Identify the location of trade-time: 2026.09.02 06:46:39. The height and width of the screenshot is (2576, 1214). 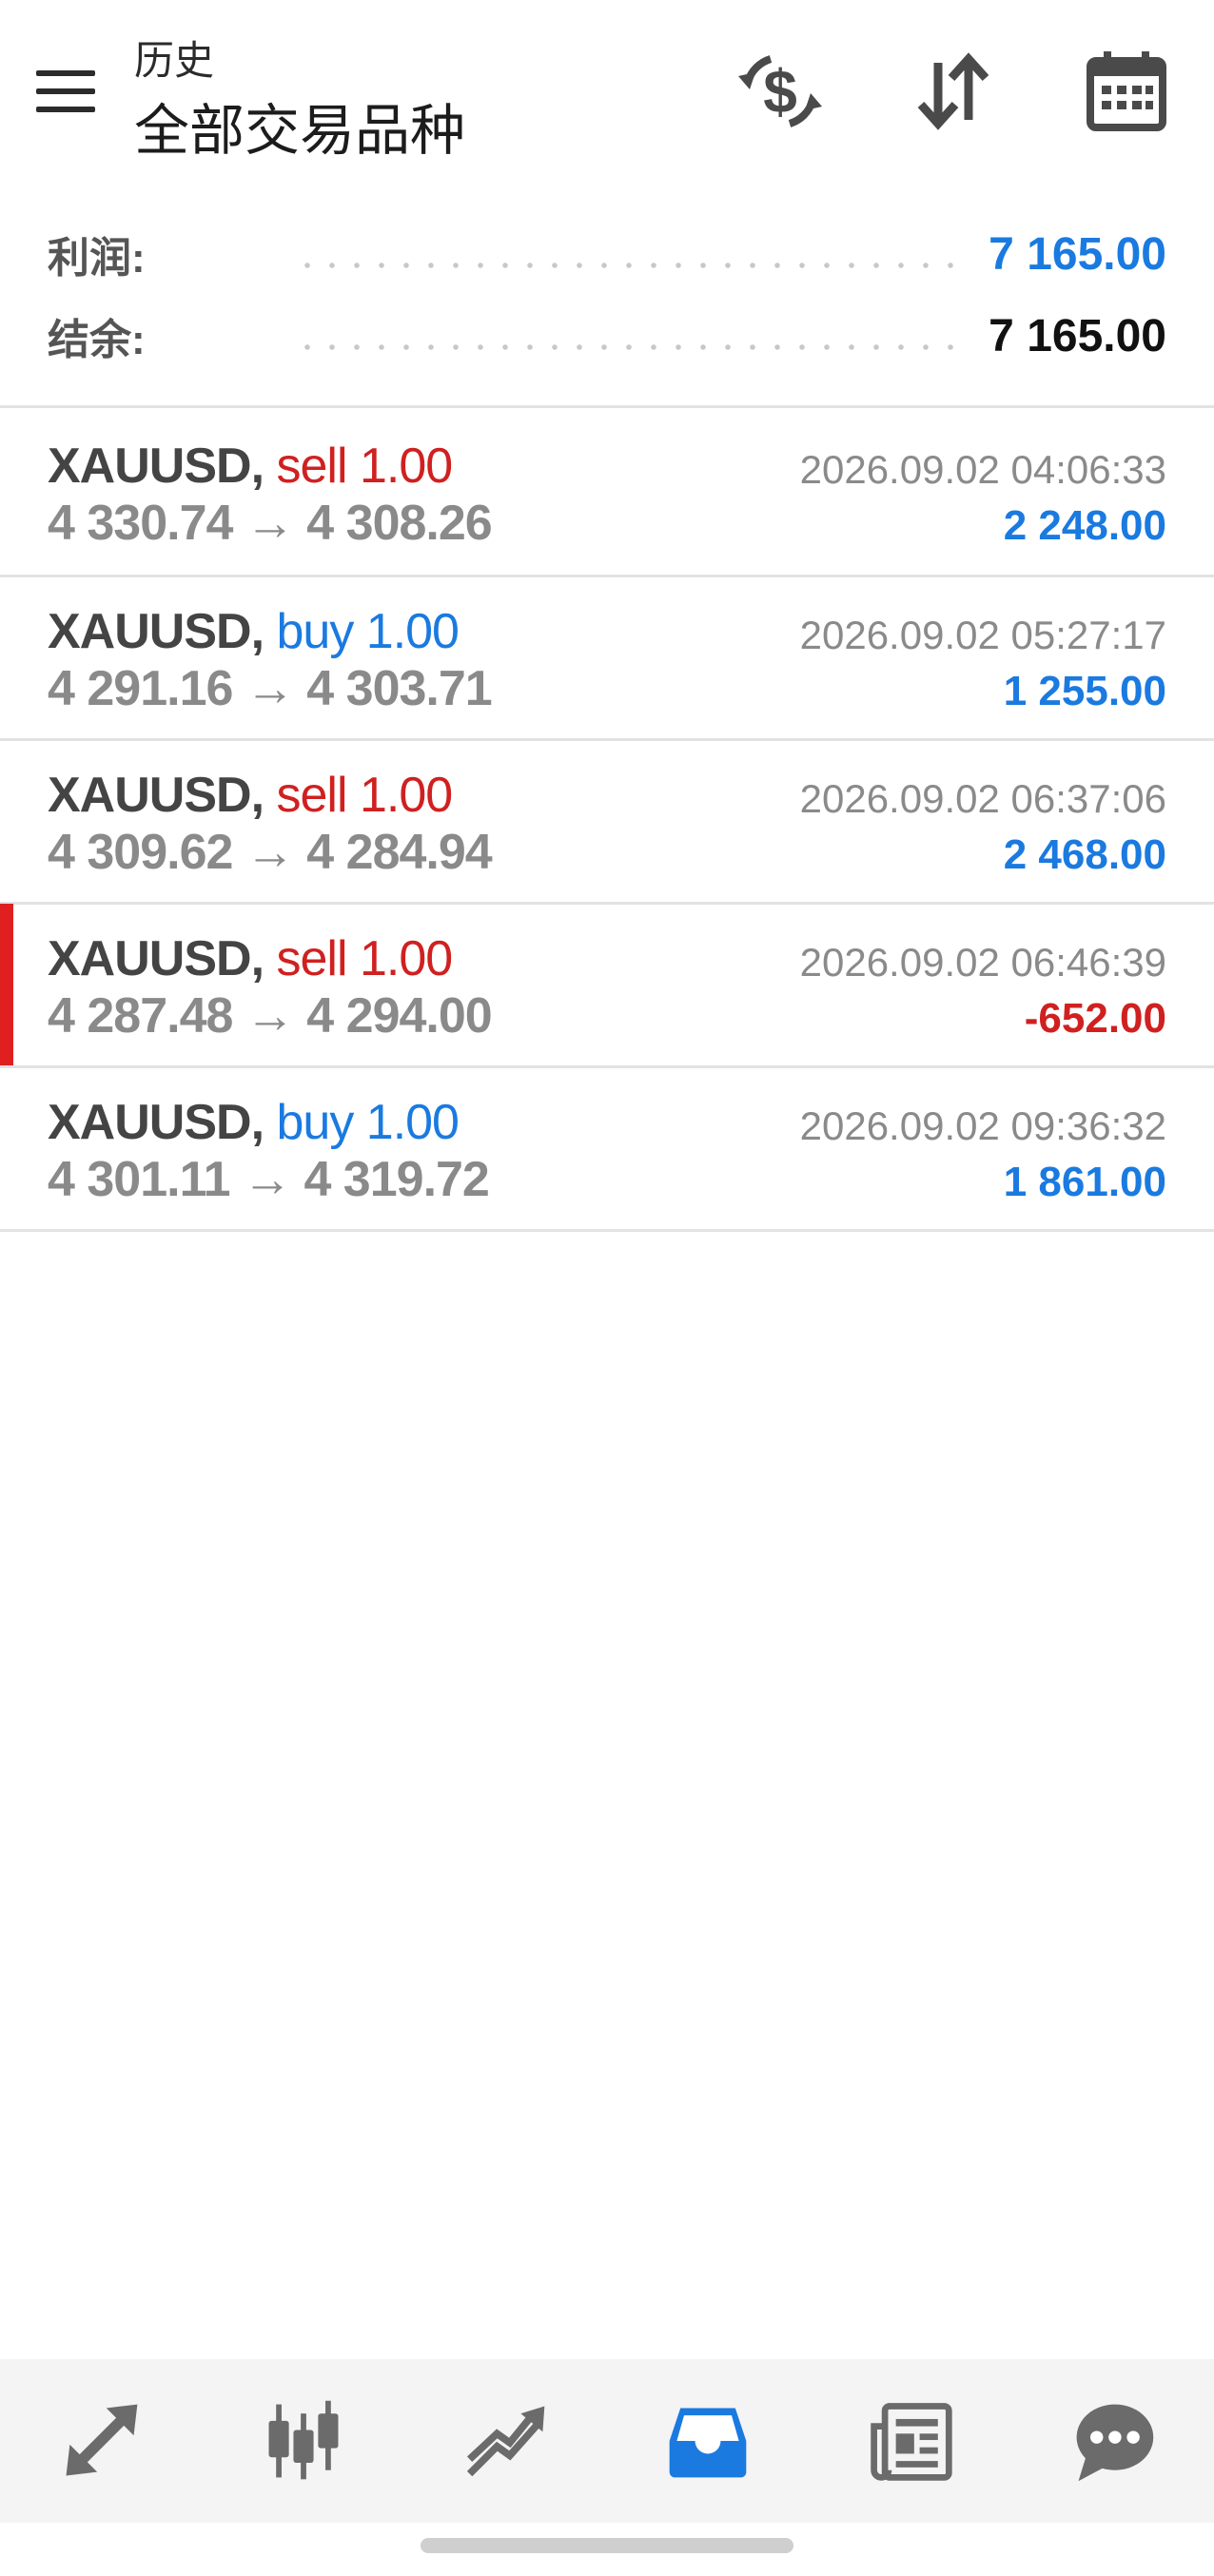
(982, 963).